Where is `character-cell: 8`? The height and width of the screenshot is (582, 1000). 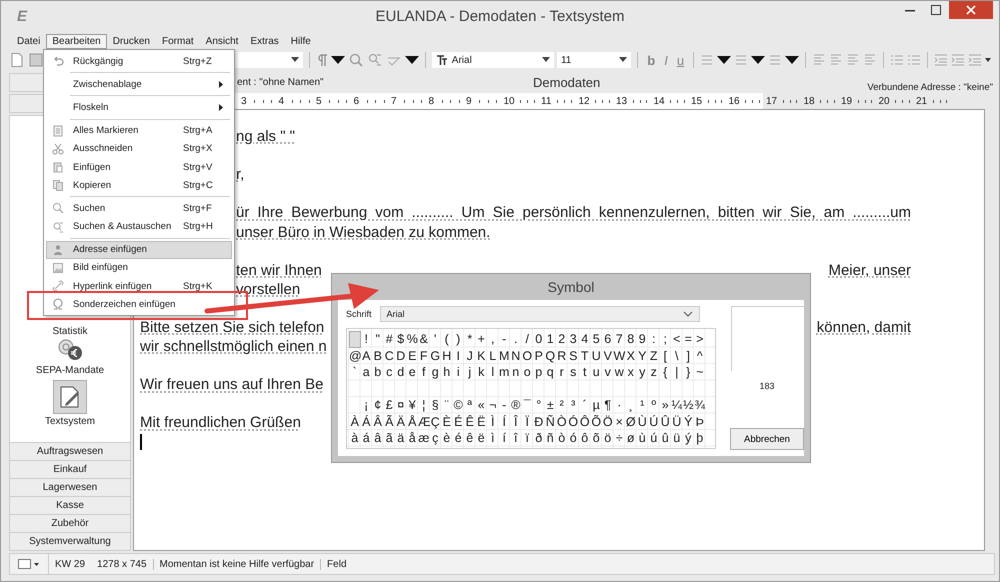
character-cell: 8 is located at coordinates (630, 339).